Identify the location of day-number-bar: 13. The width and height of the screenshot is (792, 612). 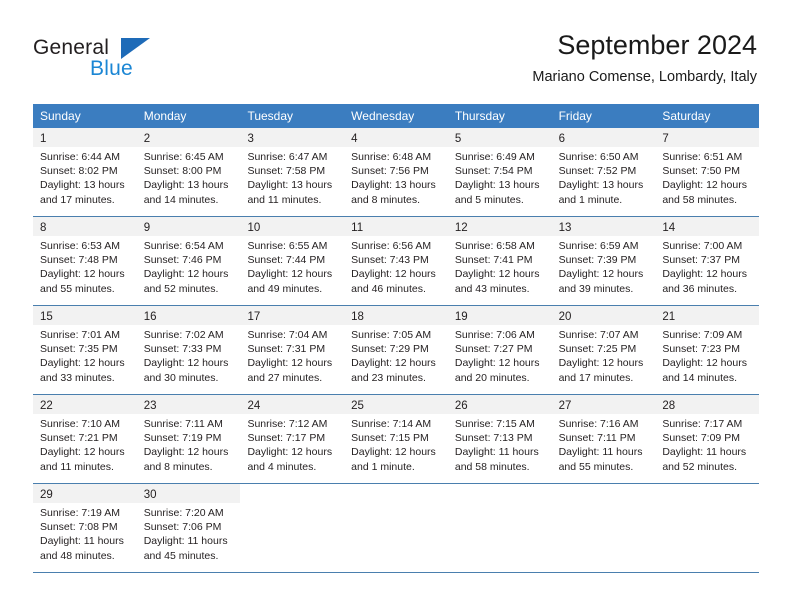
(603, 226).